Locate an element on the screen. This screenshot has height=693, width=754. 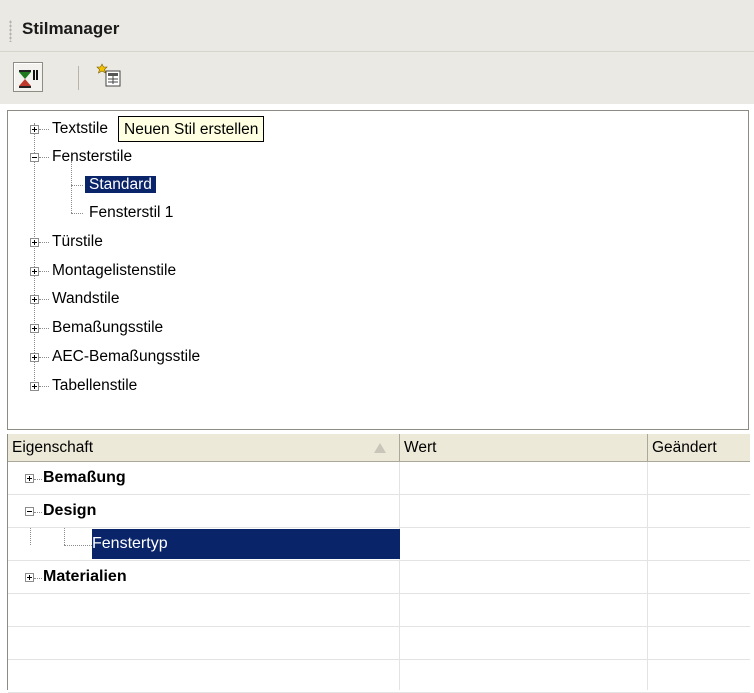
tree-item-tabellenstile: Tabellenstile is located at coordinates (94, 386).